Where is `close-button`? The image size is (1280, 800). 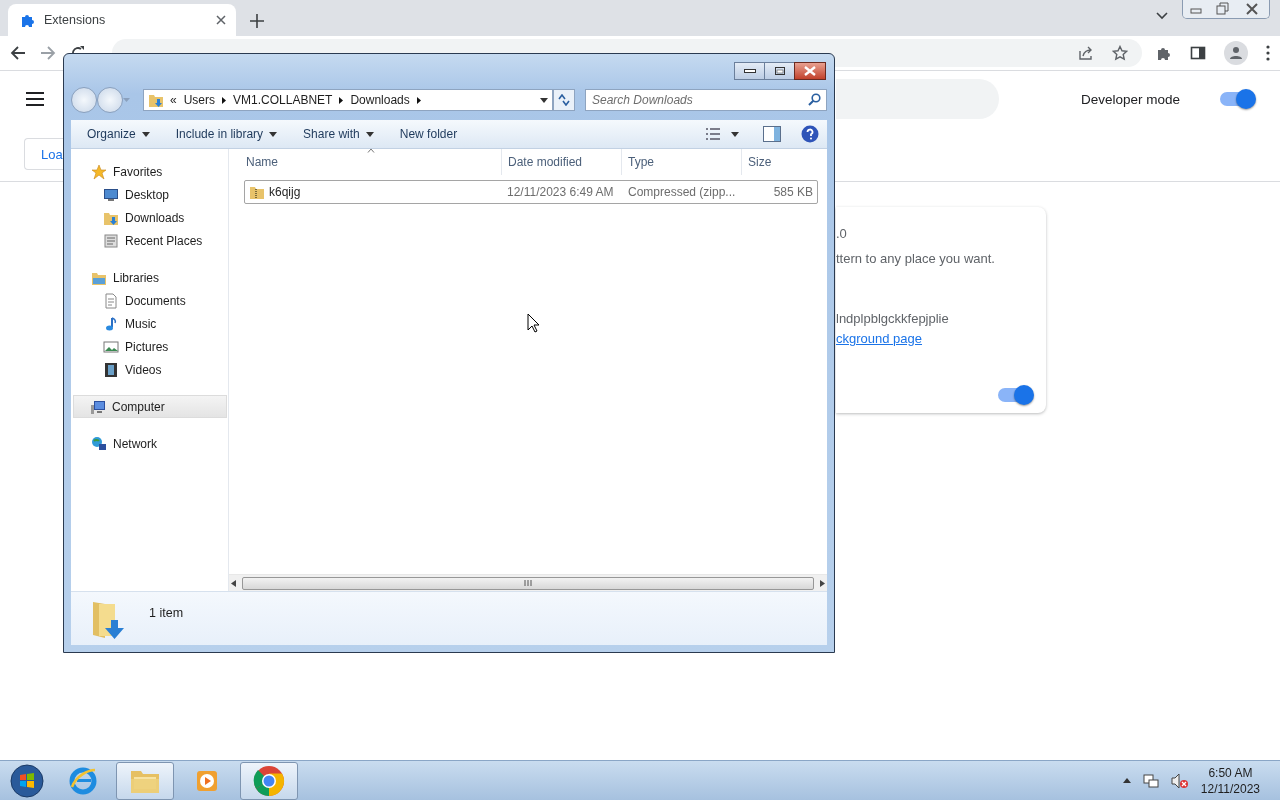 close-button is located at coordinates (810, 71).